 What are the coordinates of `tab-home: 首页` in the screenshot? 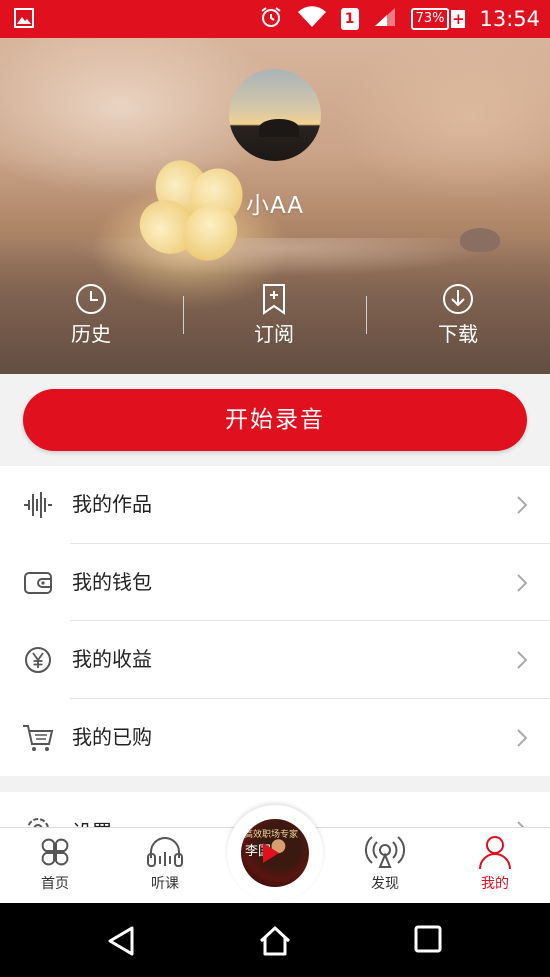 It's located at (55, 863).